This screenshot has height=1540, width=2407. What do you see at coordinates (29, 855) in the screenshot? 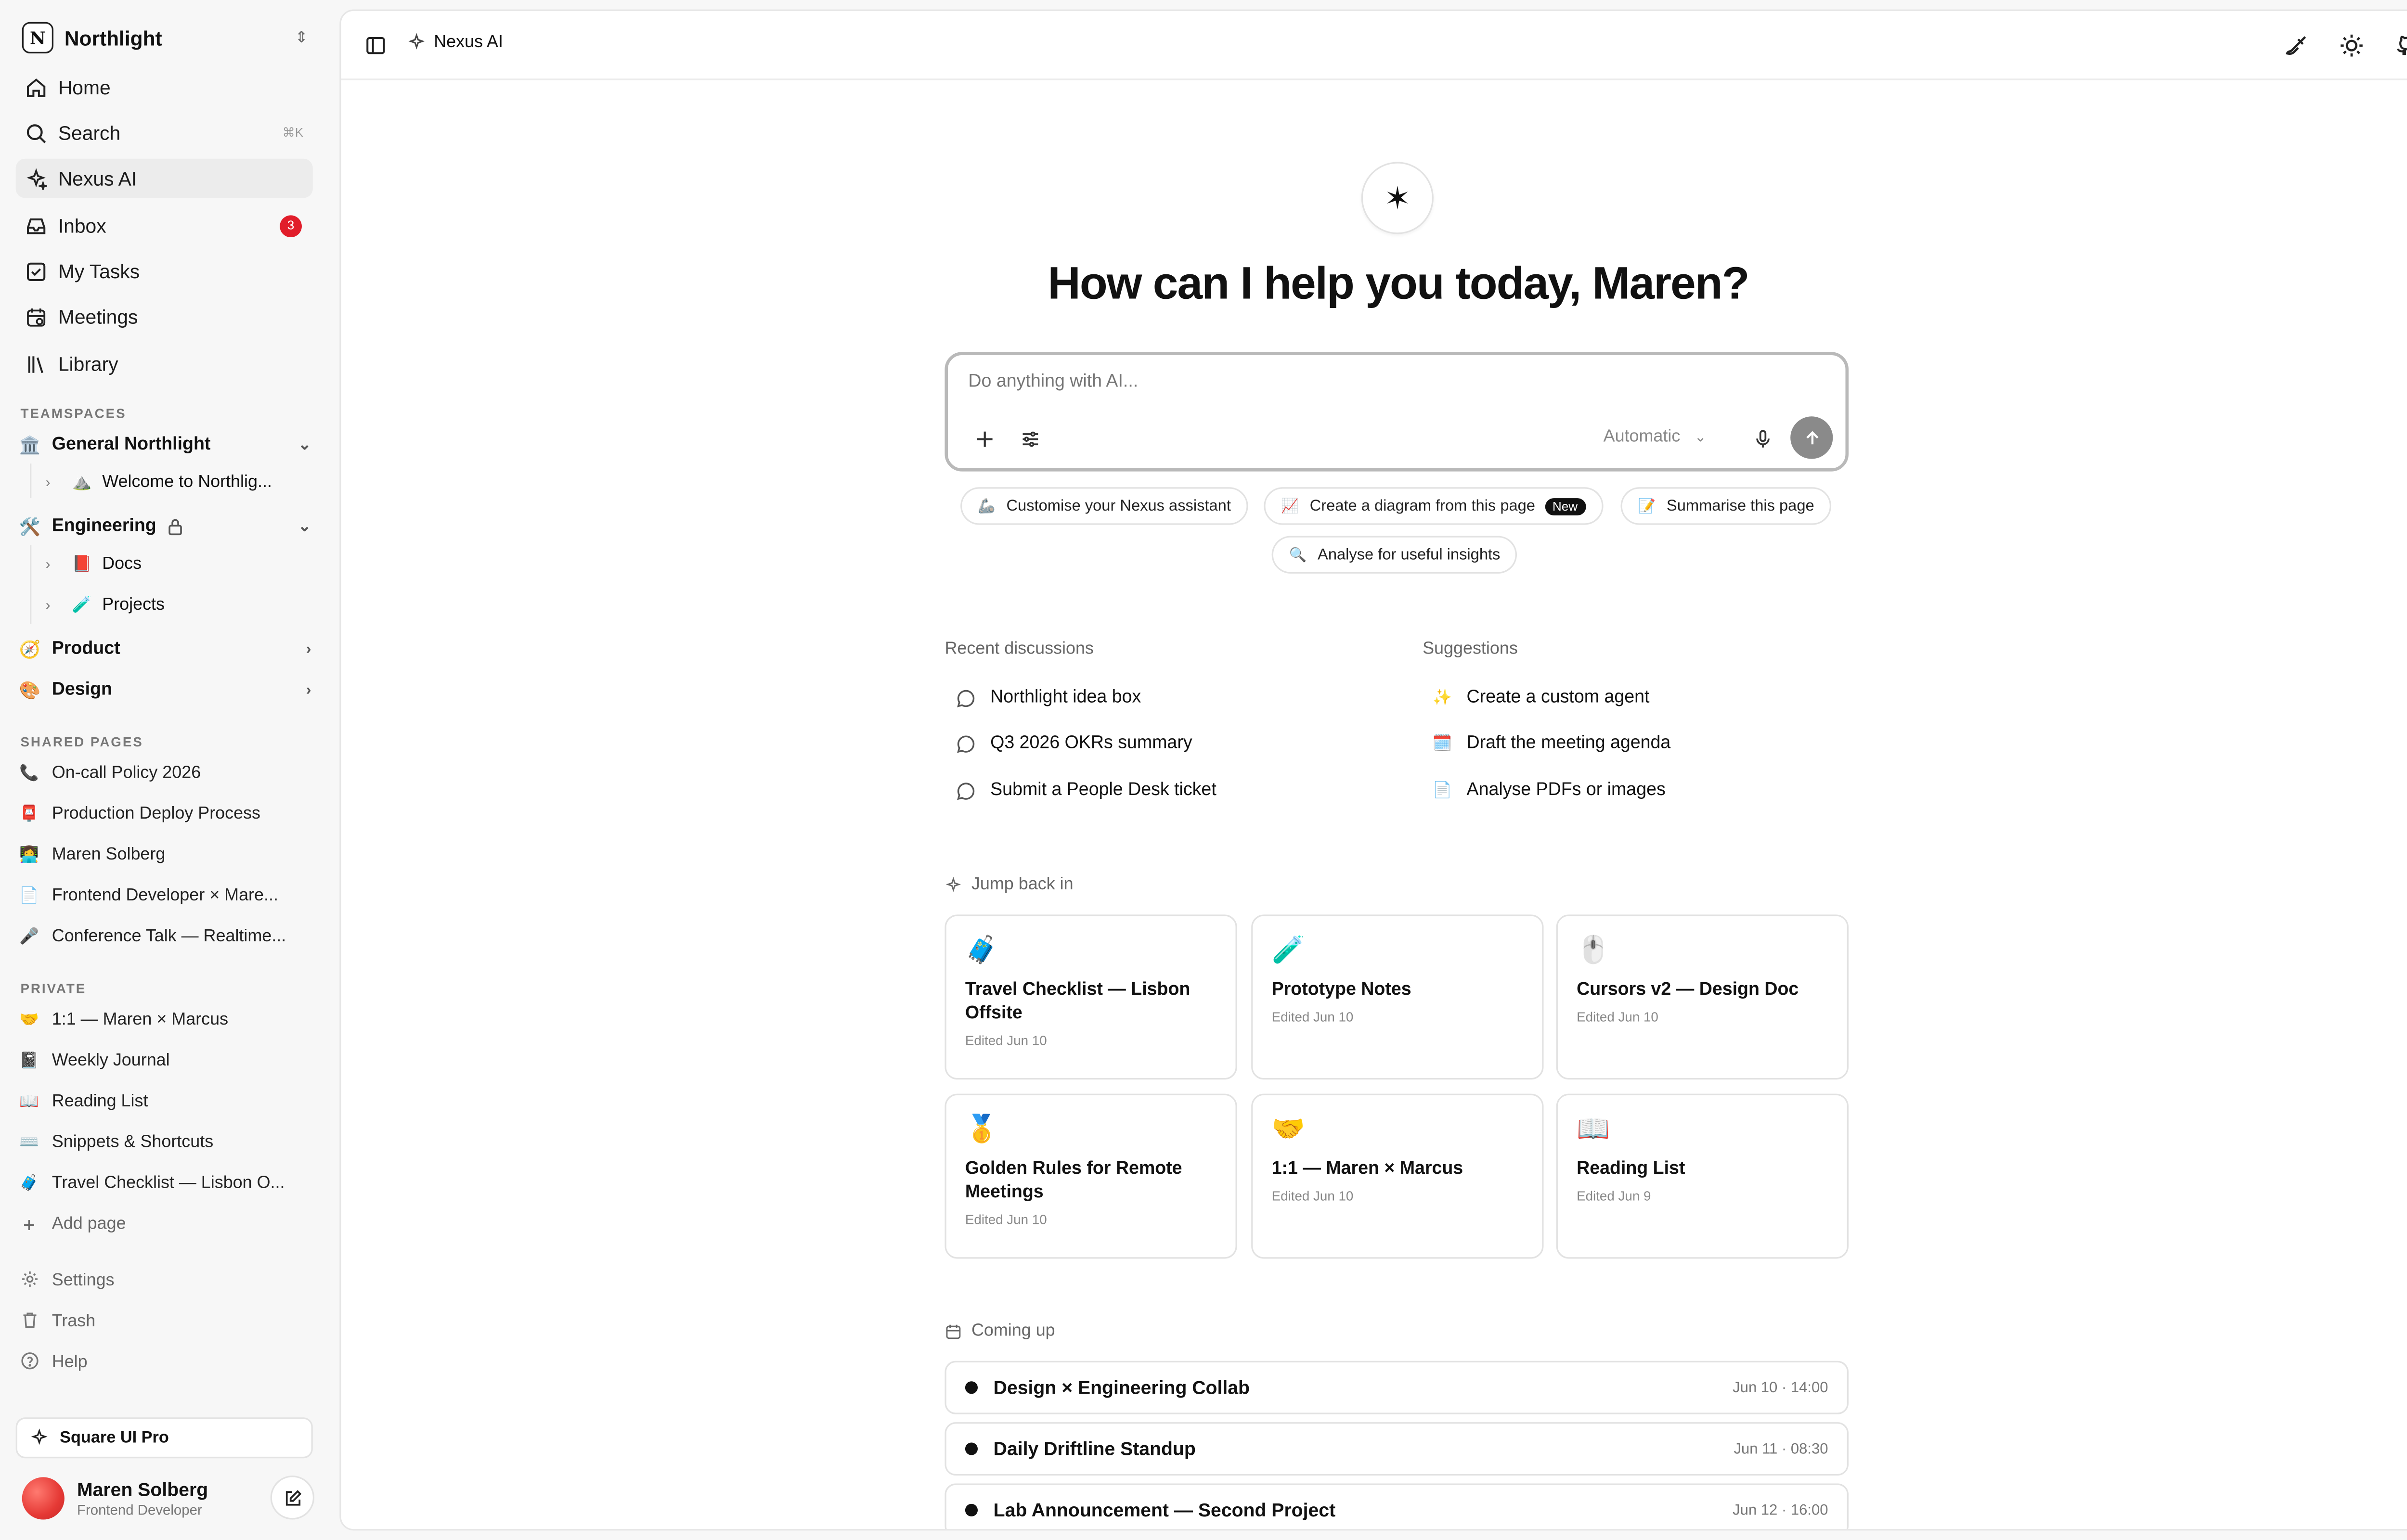
I see `developer-icon: 👩‍💻` at bounding box center [29, 855].